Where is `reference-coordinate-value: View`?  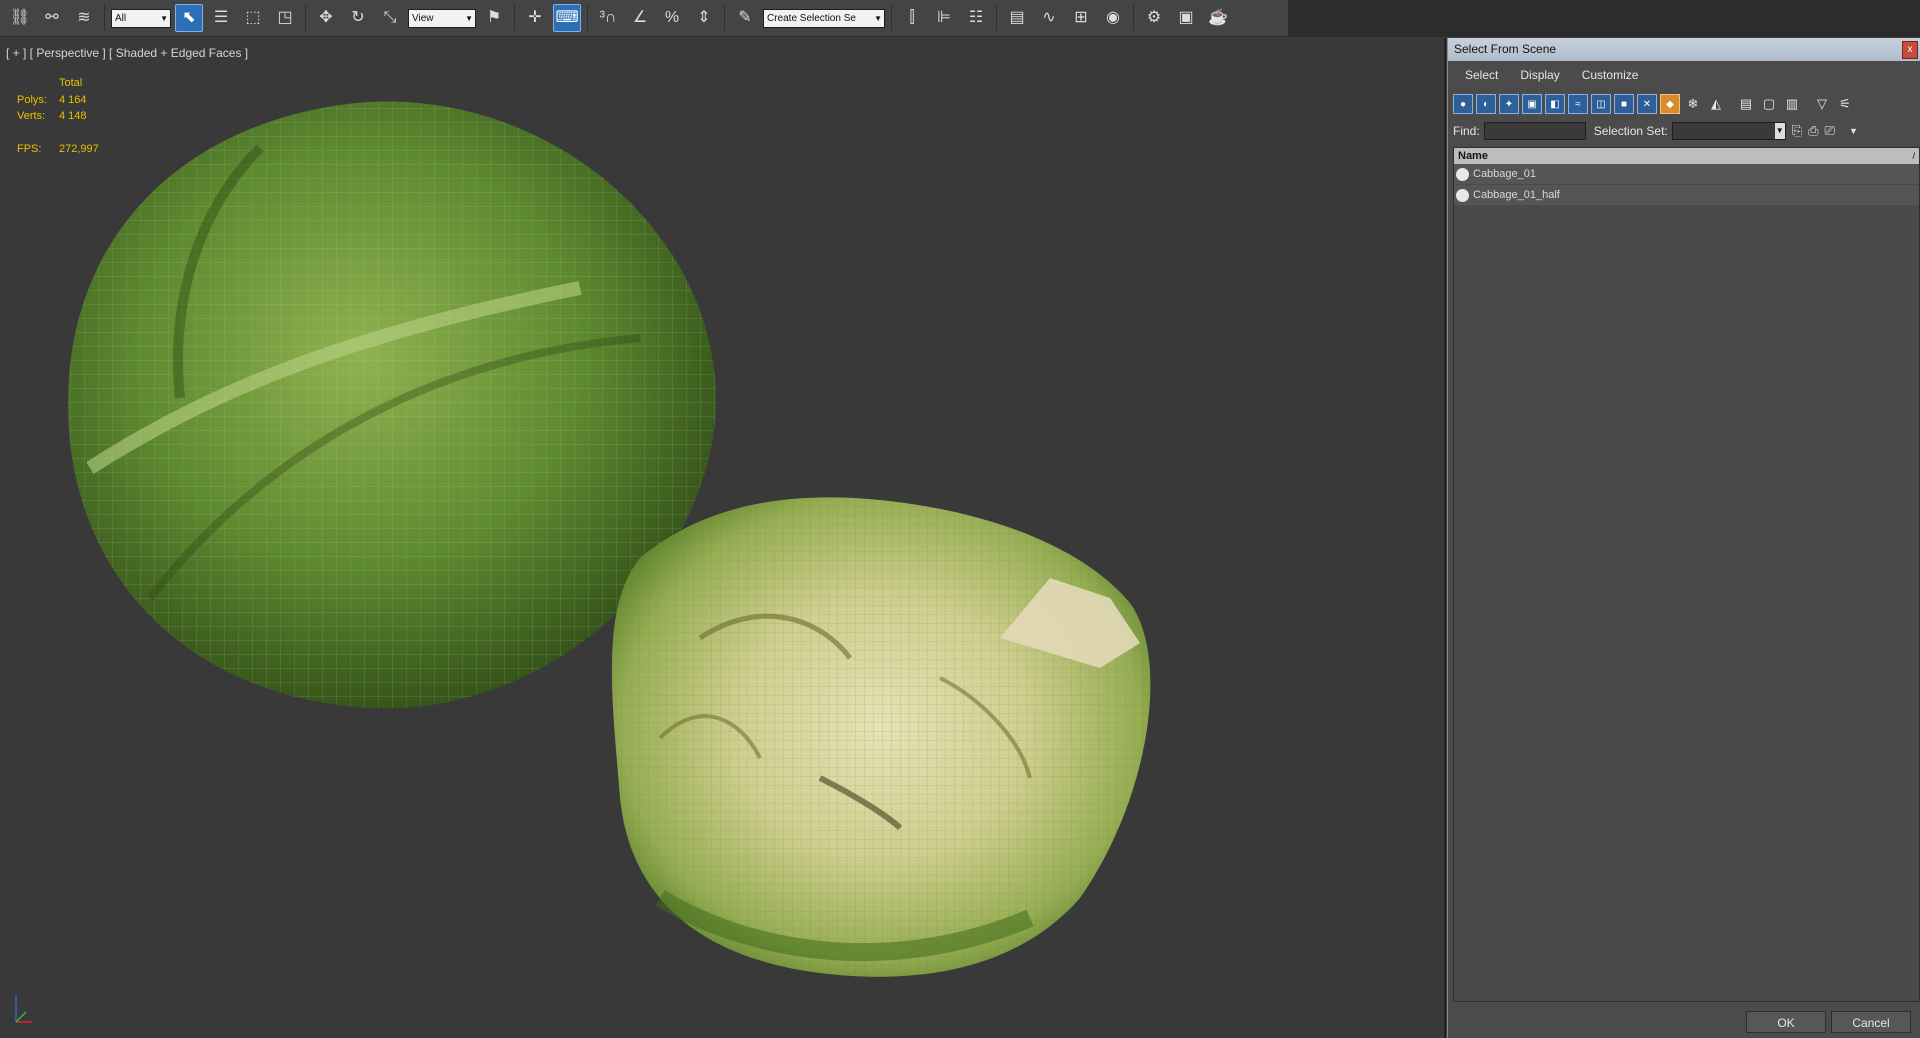
reference-coordinate-value: View is located at coordinates (423, 18).